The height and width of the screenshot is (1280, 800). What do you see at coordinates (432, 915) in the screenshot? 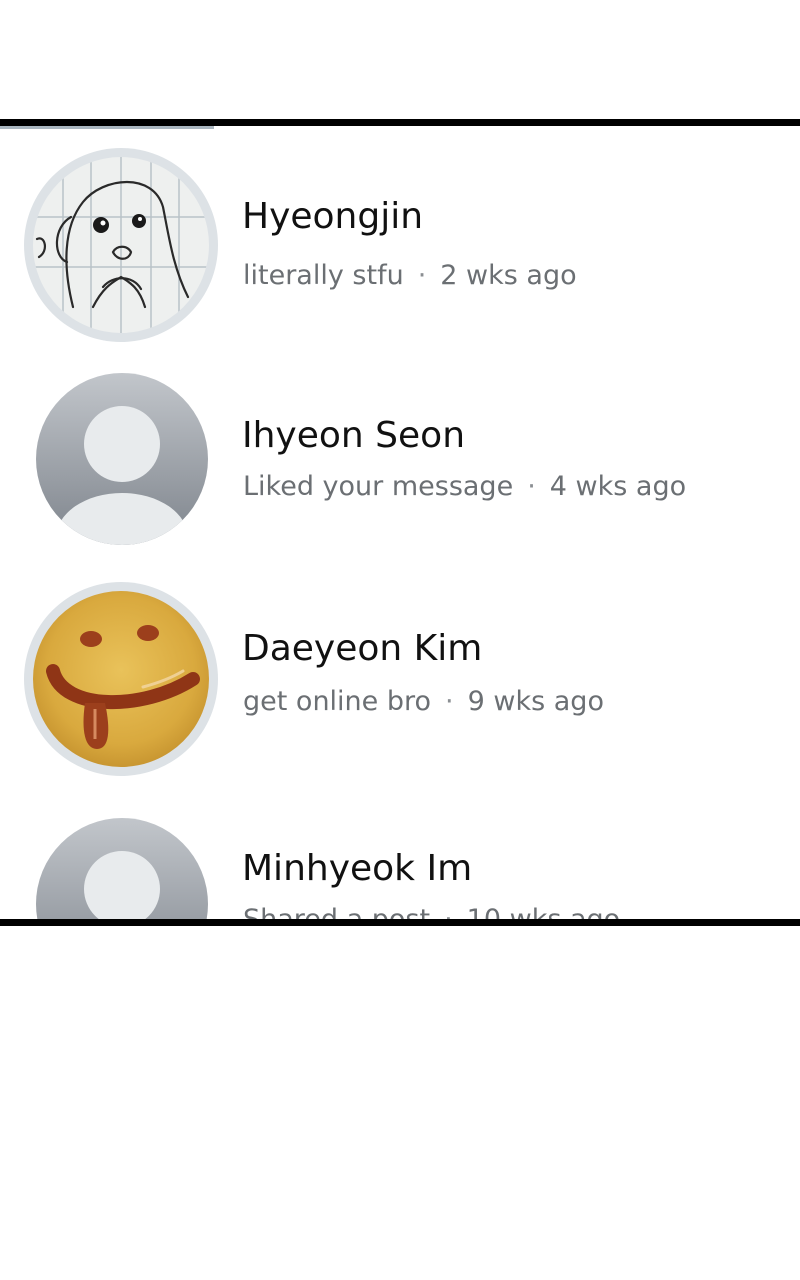
I see `message-preview: Shared a post · 10 wks ago` at bounding box center [432, 915].